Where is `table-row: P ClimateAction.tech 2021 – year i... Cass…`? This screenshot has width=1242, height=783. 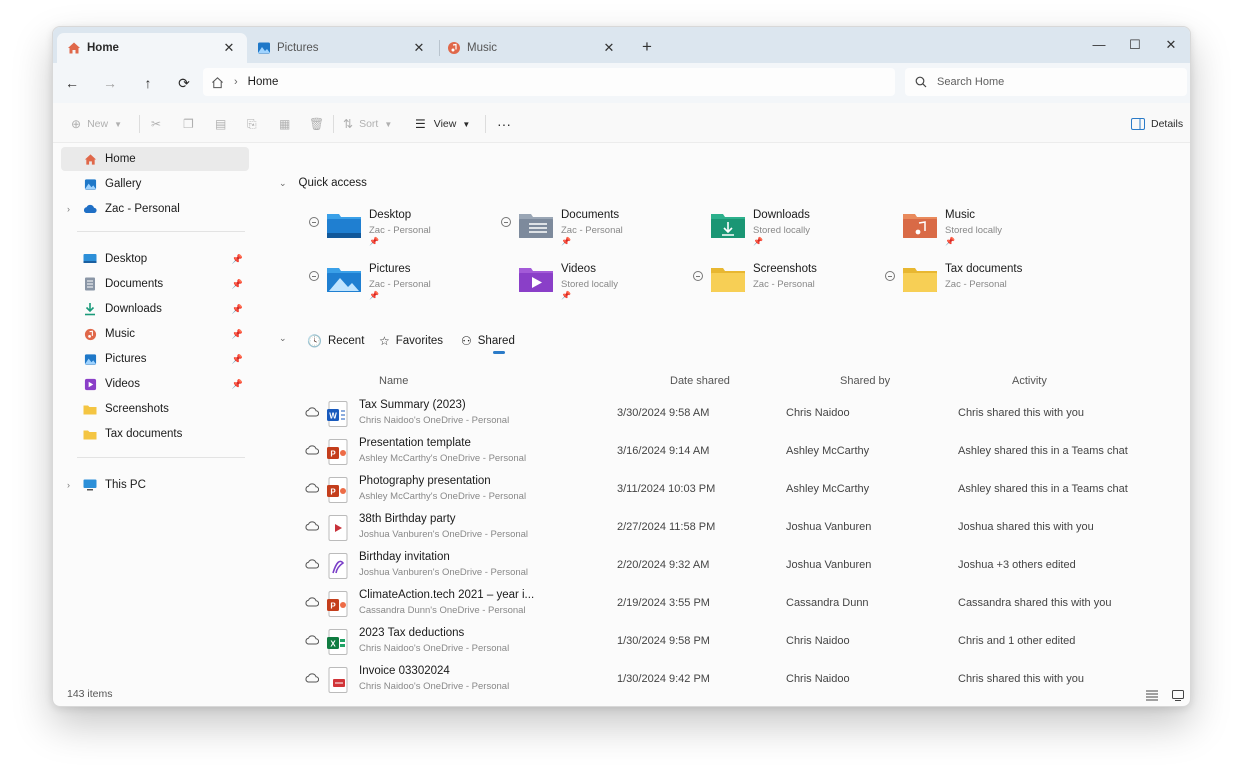 table-row: P ClimateAction.tech 2021 – year i... Cass… is located at coordinates (739, 604).